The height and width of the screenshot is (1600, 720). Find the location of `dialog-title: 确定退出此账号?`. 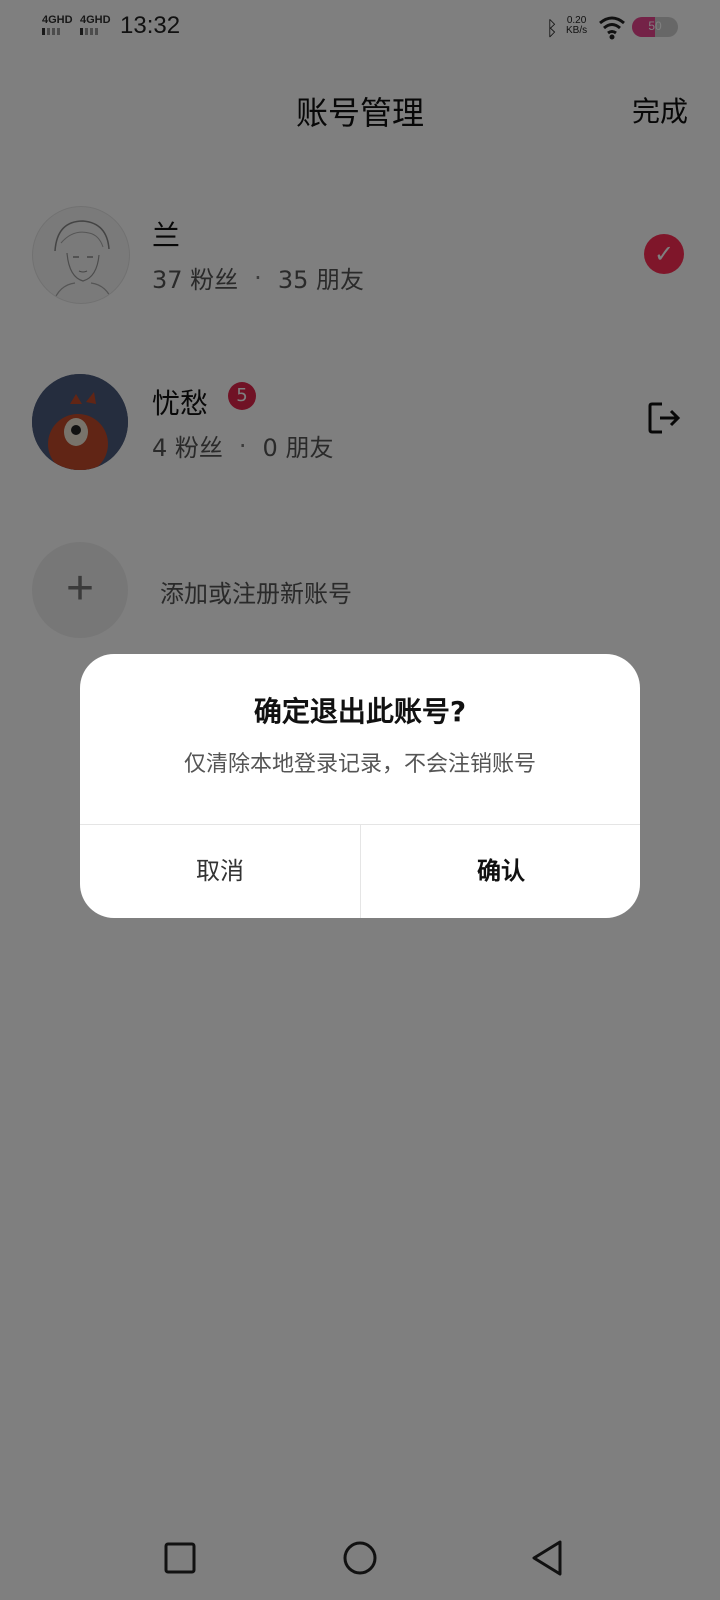

dialog-title: 确定退出此账号? is located at coordinates (360, 711).